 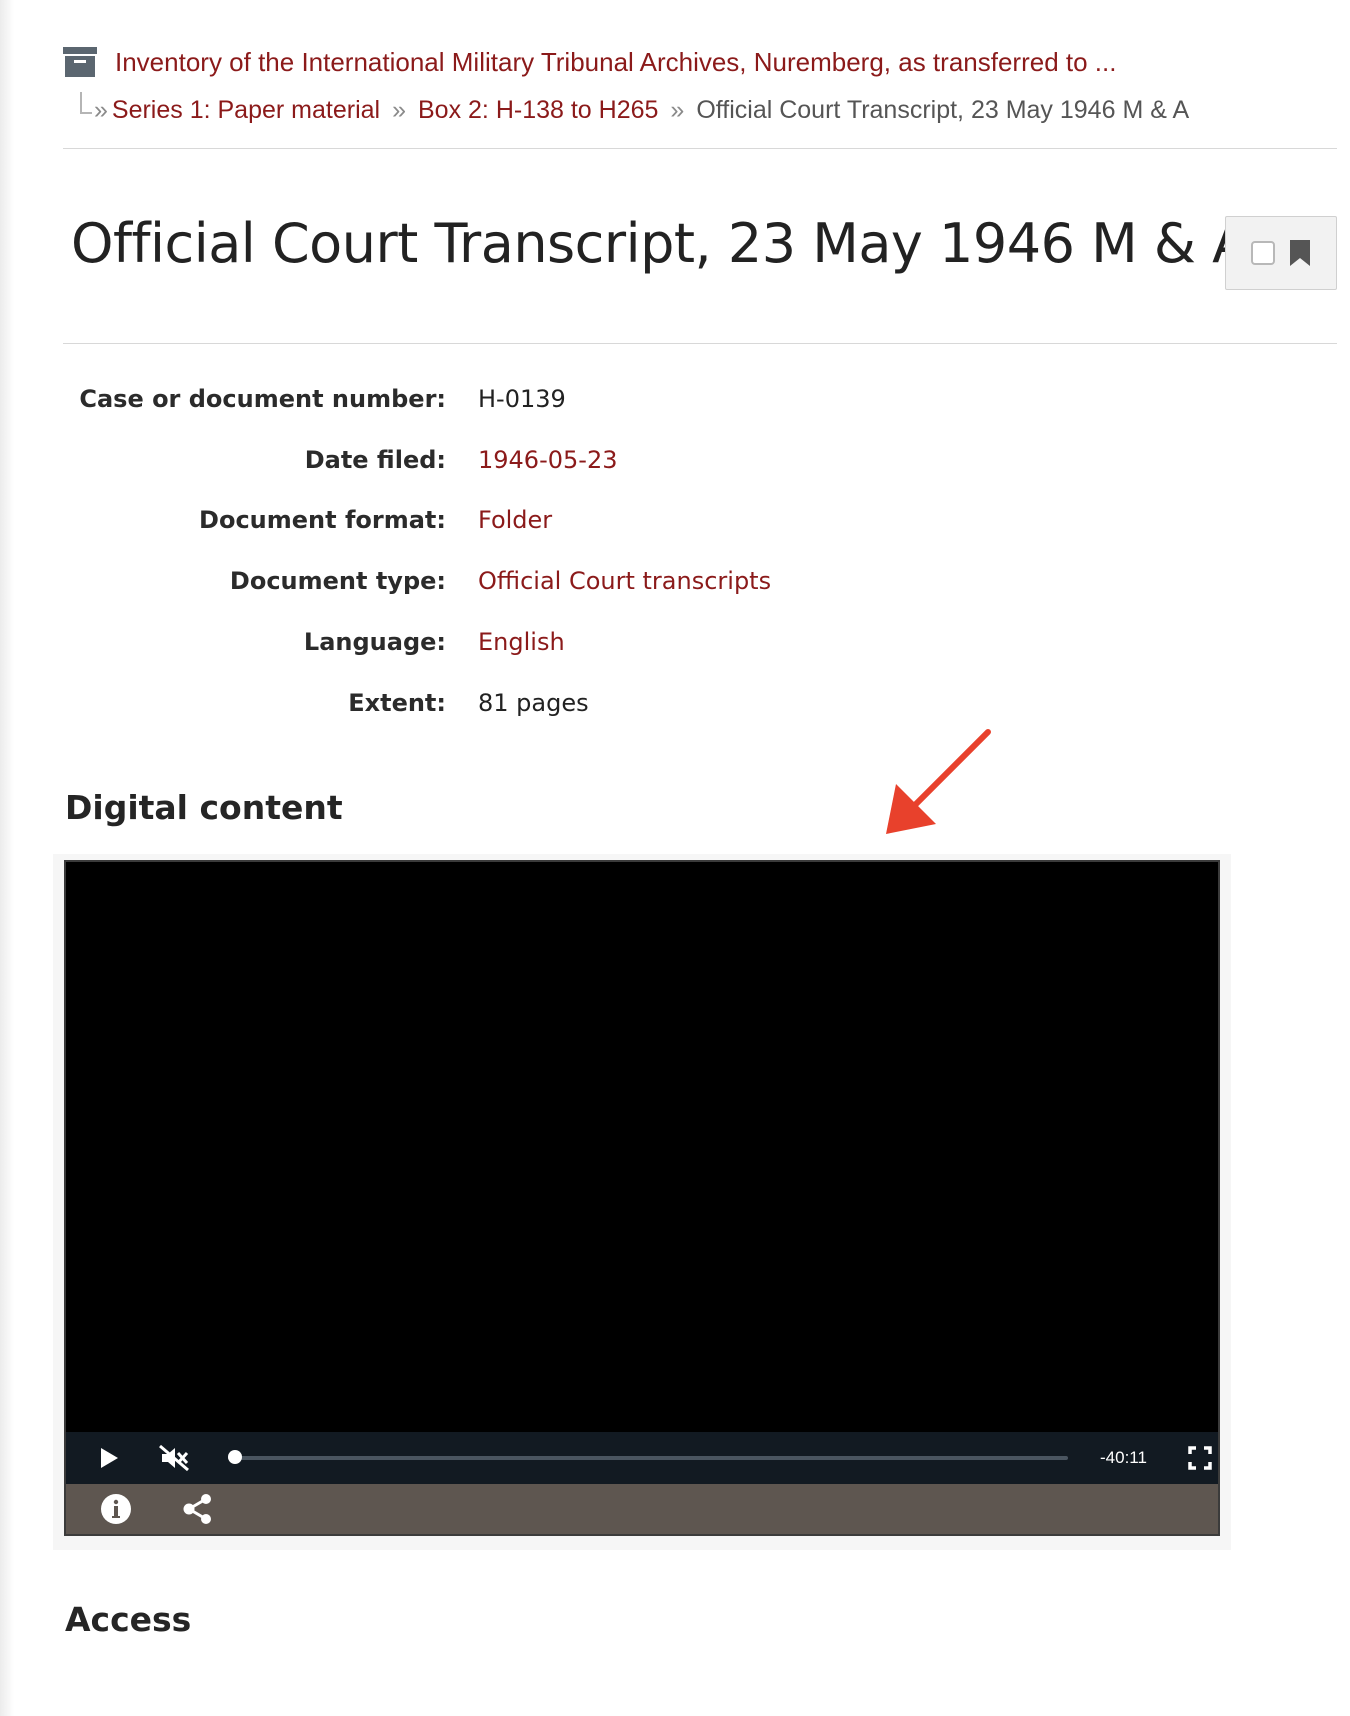 What do you see at coordinates (1281, 253) in the screenshot?
I see `clipboard-button` at bounding box center [1281, 253].